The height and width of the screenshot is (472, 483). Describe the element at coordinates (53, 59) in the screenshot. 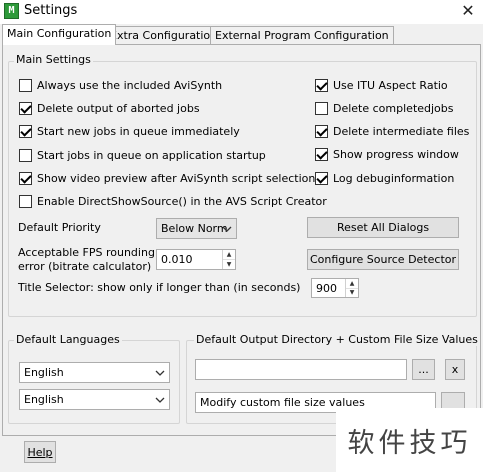

I see `main-settings-title: Main Settings` at that location.